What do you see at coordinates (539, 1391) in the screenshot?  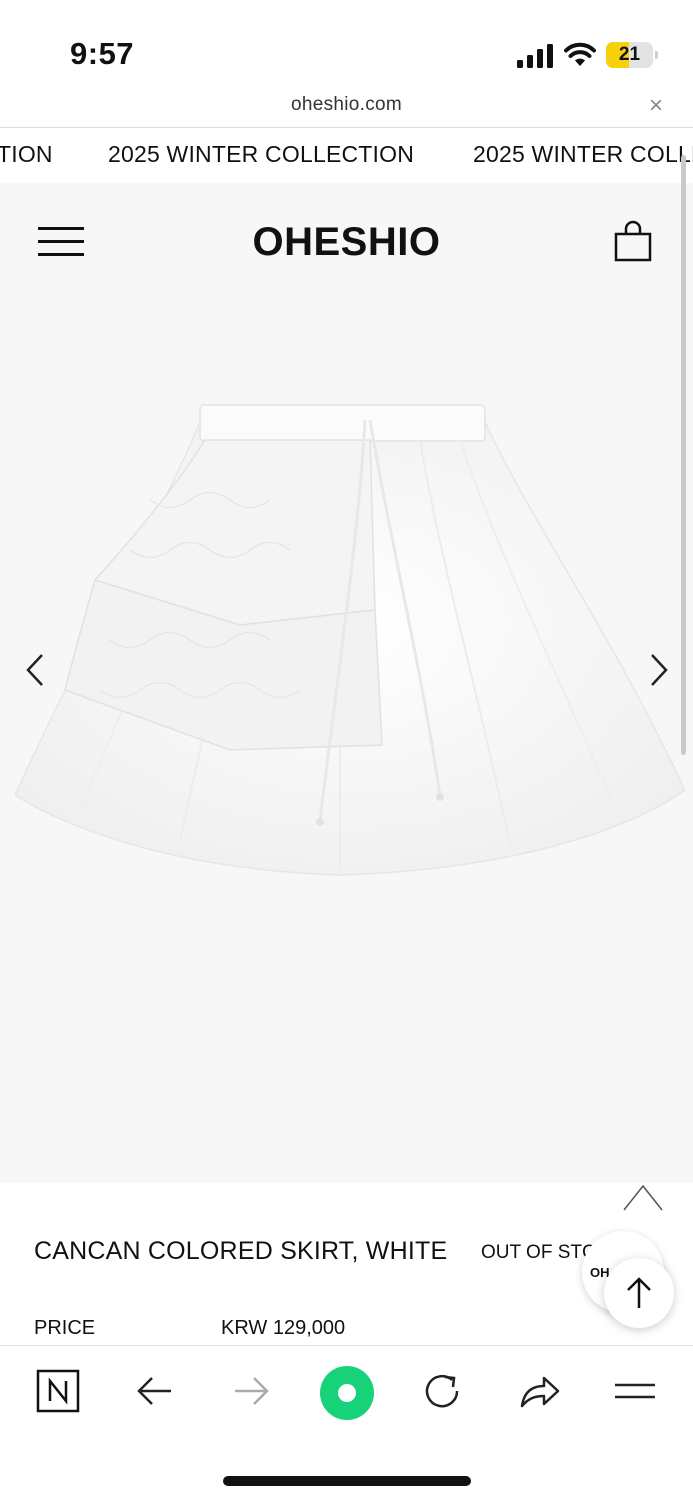 I see `share-icon` at bounding box center [539, 1391].